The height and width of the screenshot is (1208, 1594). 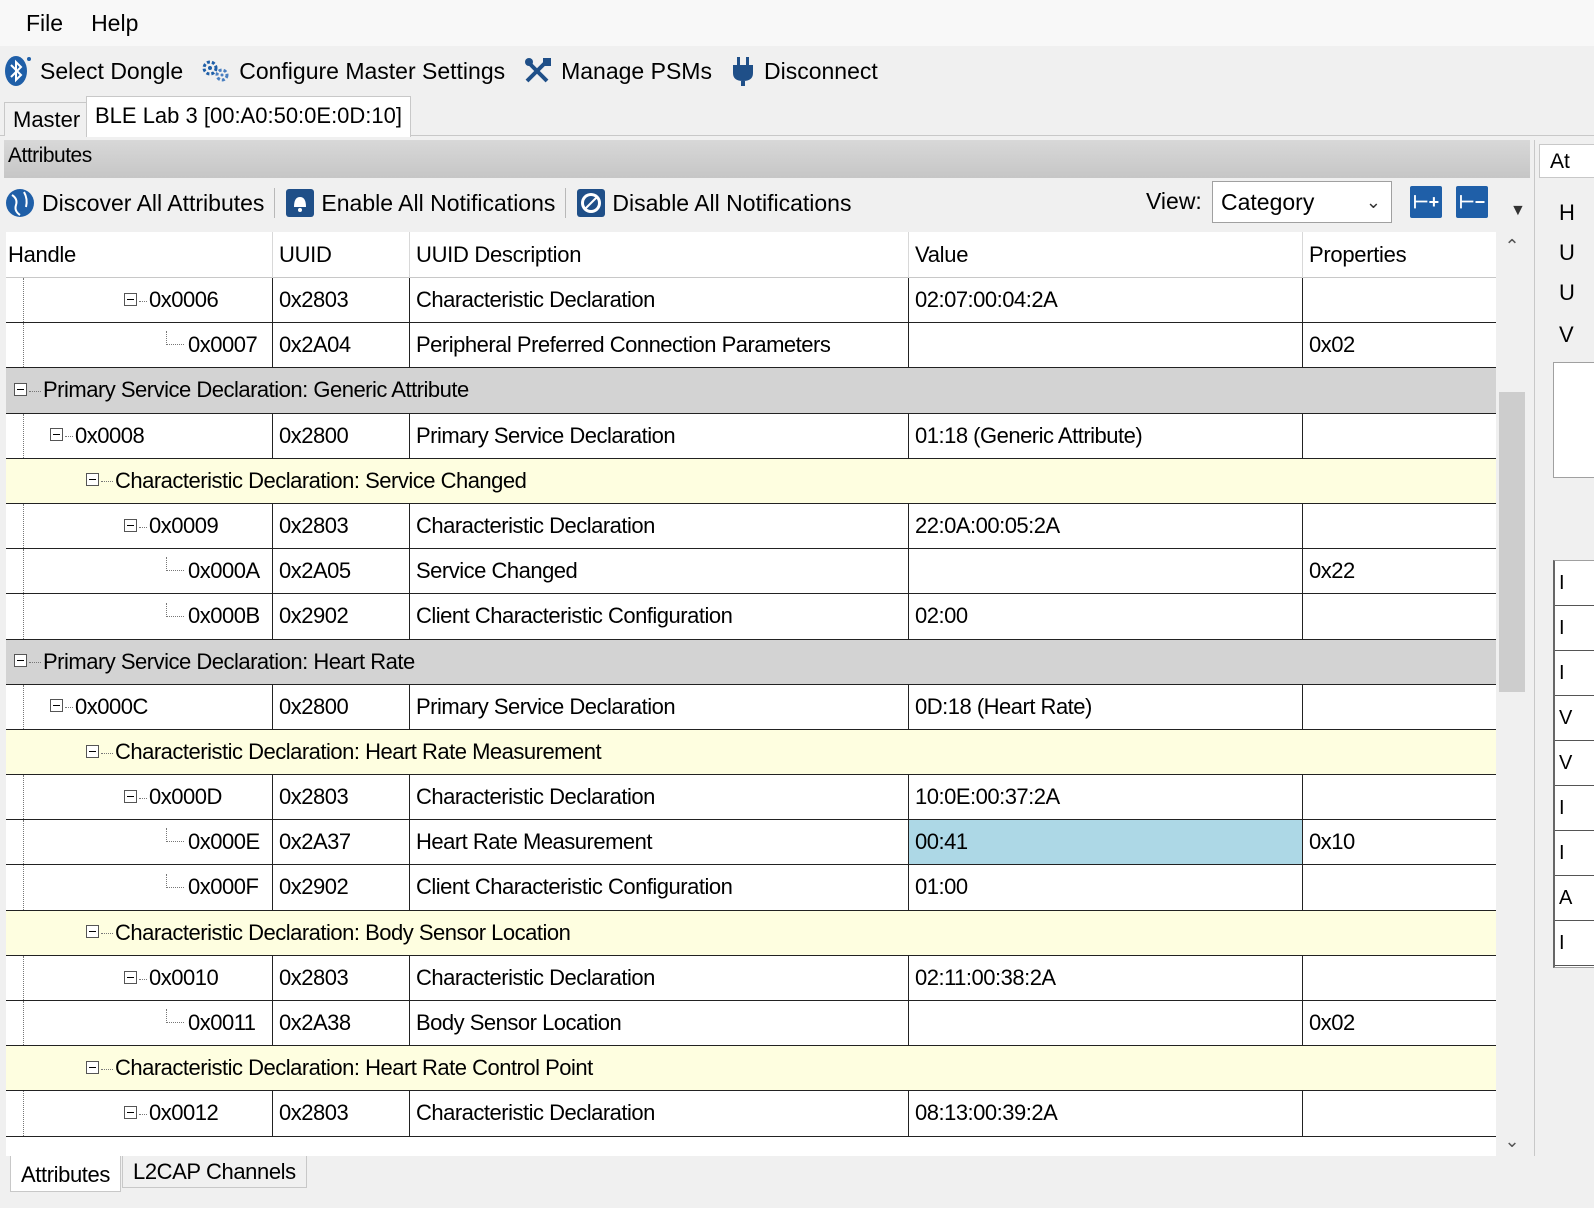 I want to click on attribute-row: 0x000A 0x2A05 Service Changed 0x22, so click(x=751, y=572).